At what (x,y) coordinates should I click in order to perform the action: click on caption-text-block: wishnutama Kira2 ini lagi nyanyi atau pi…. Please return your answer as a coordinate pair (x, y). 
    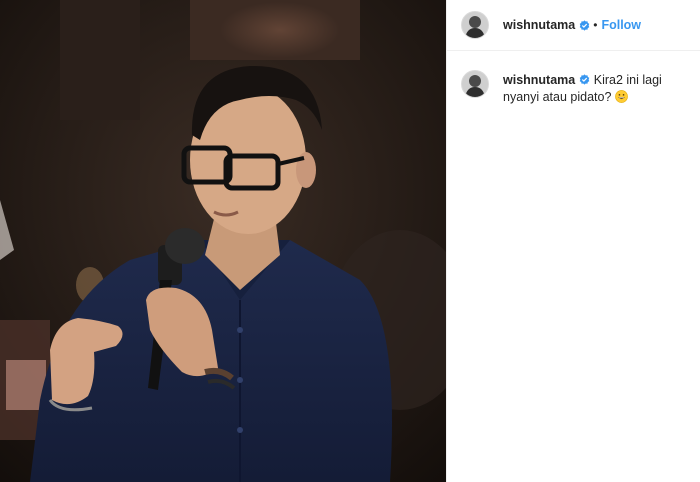
    Looking at the image, I should click on (598, 89).